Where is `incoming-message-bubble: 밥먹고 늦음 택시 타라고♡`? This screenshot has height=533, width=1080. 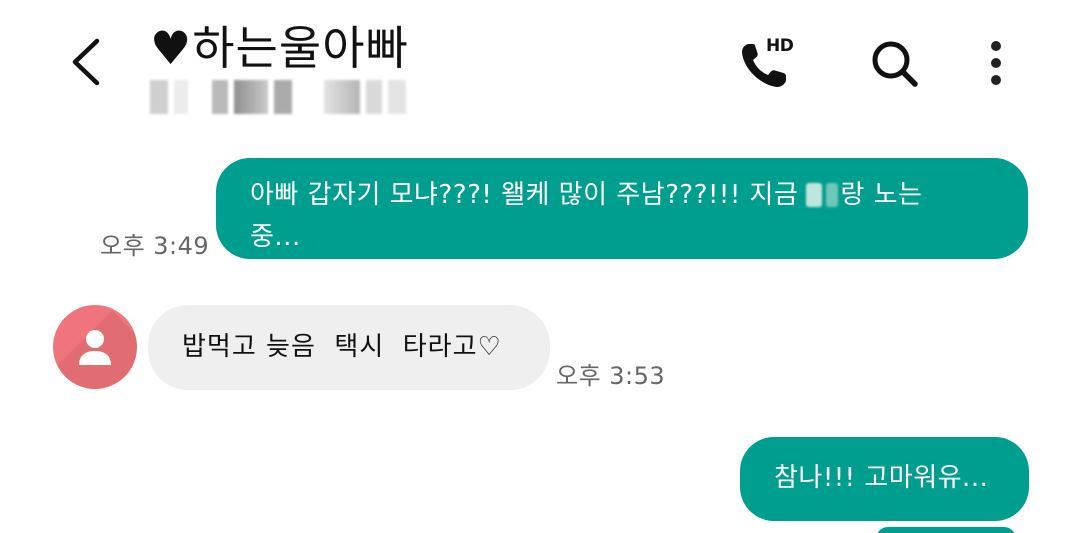 incoming-message-bubble: 밥먹고 늦음 택시 타라고♡ is located at coordinates (349, 347).